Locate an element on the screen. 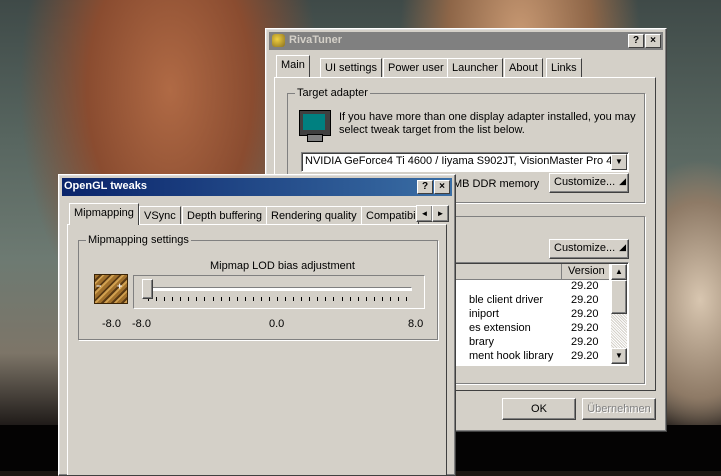 The height and width of the screenshot is (476, 721). list-item-name: es extension is located at coordinates (500, 328).